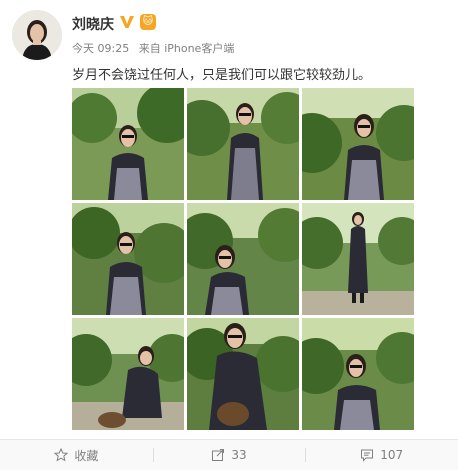 This screenshot has height=470, width=458. I want to click on post-text: 岁月不会饶过任何人，只是我们可以跟它较较劲儿。, so click(222, 75).